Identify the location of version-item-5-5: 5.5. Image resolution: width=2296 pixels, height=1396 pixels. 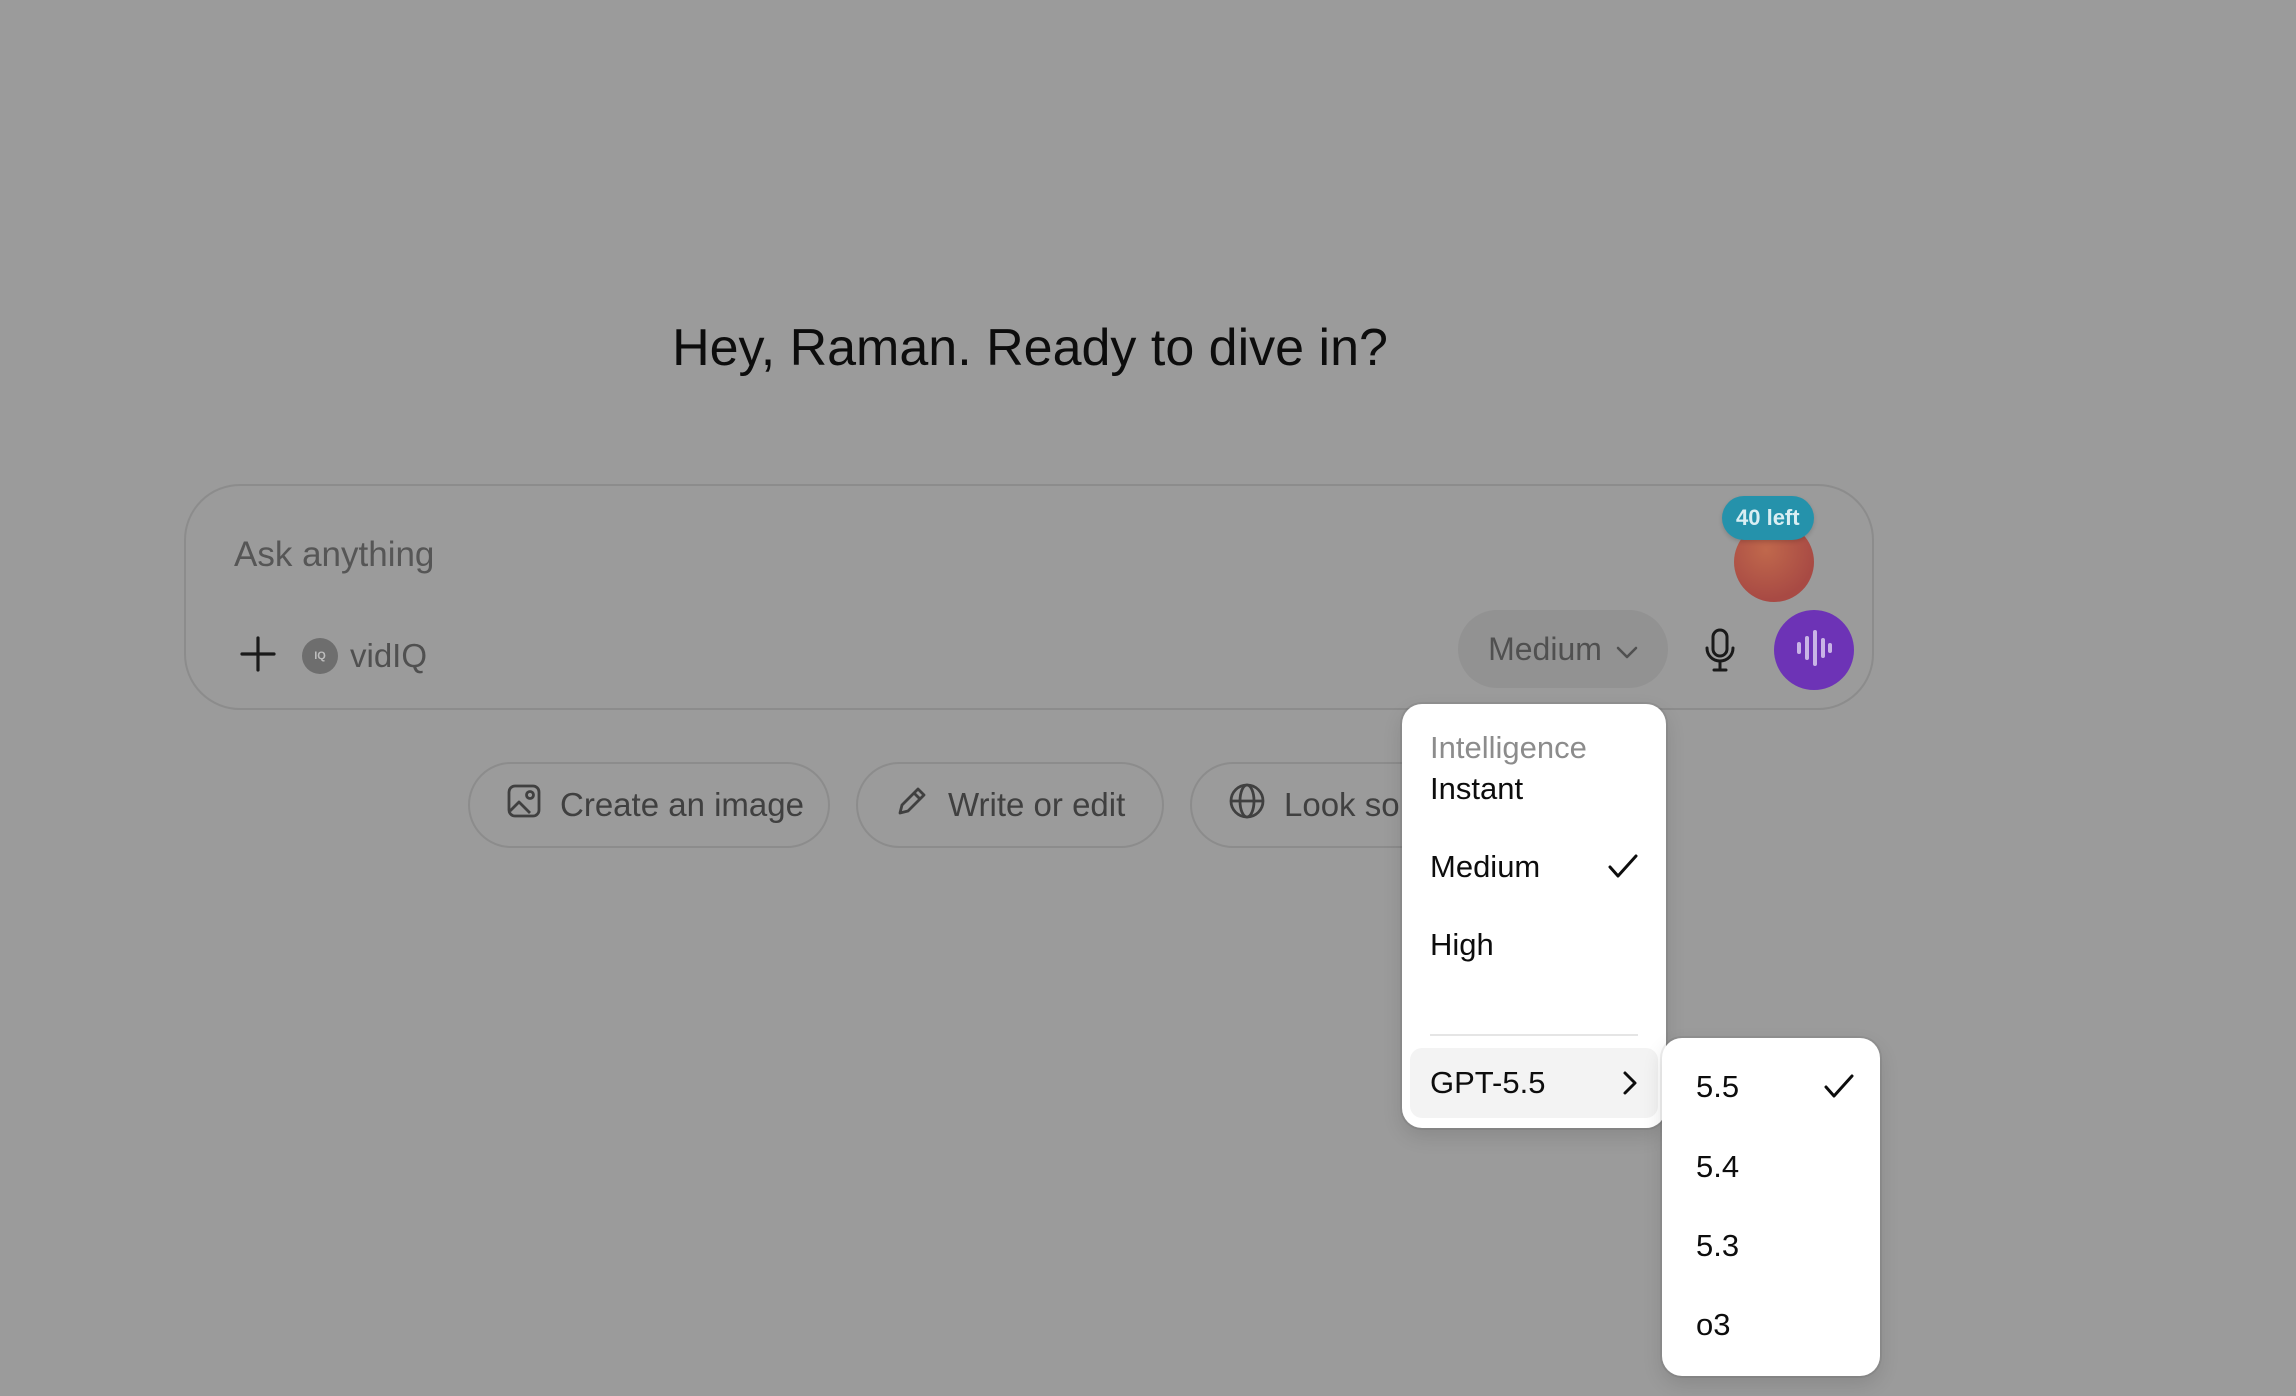
(1771, 1087).